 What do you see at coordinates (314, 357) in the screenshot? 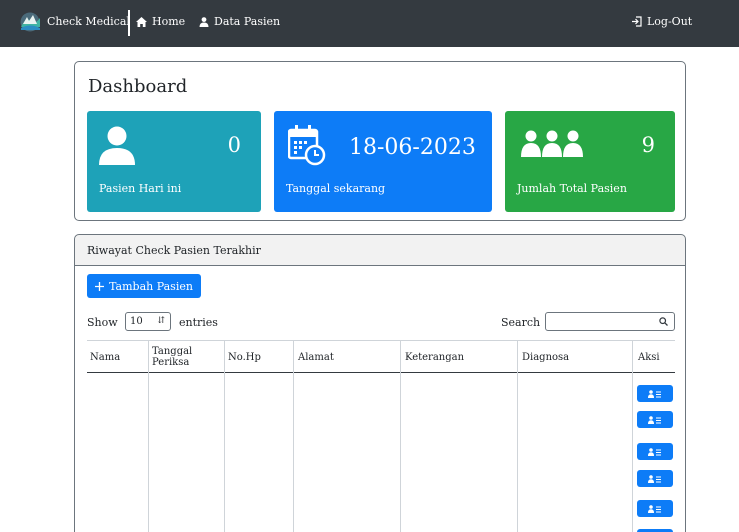
I see `column-header-alamat: Alamat` at bounding box center [314, 357].